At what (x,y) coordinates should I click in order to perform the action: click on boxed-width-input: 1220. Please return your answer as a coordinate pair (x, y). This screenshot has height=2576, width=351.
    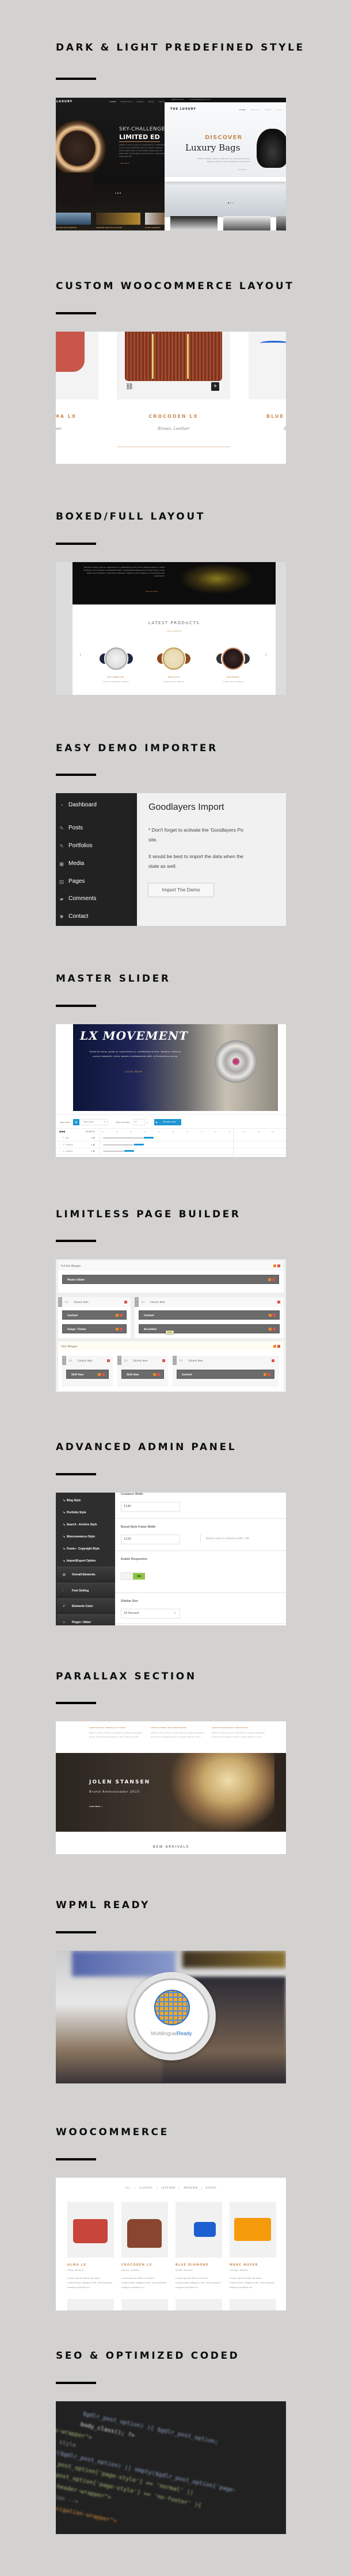
    Looking at the image, I should click on (150, 1539).